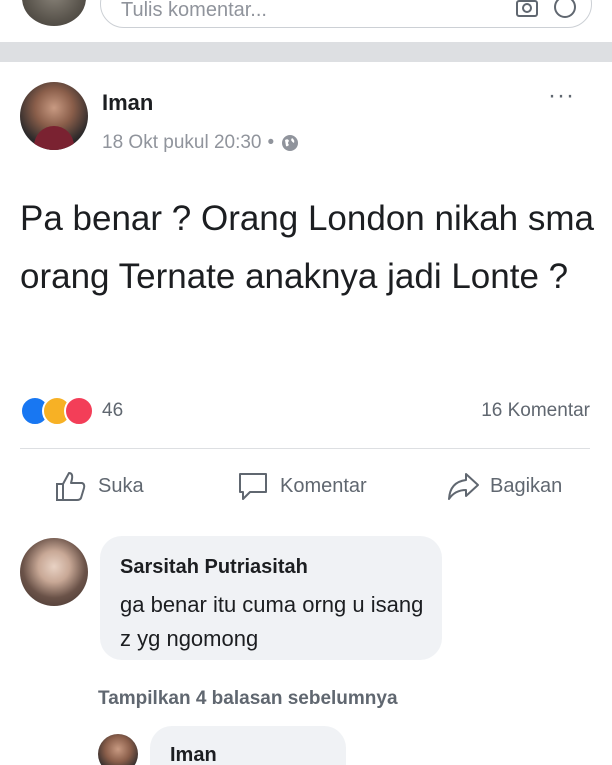 The width and height of the screenshot is (612, 765). I want to click on share-button-label: Bagikan, so click(526, 485).